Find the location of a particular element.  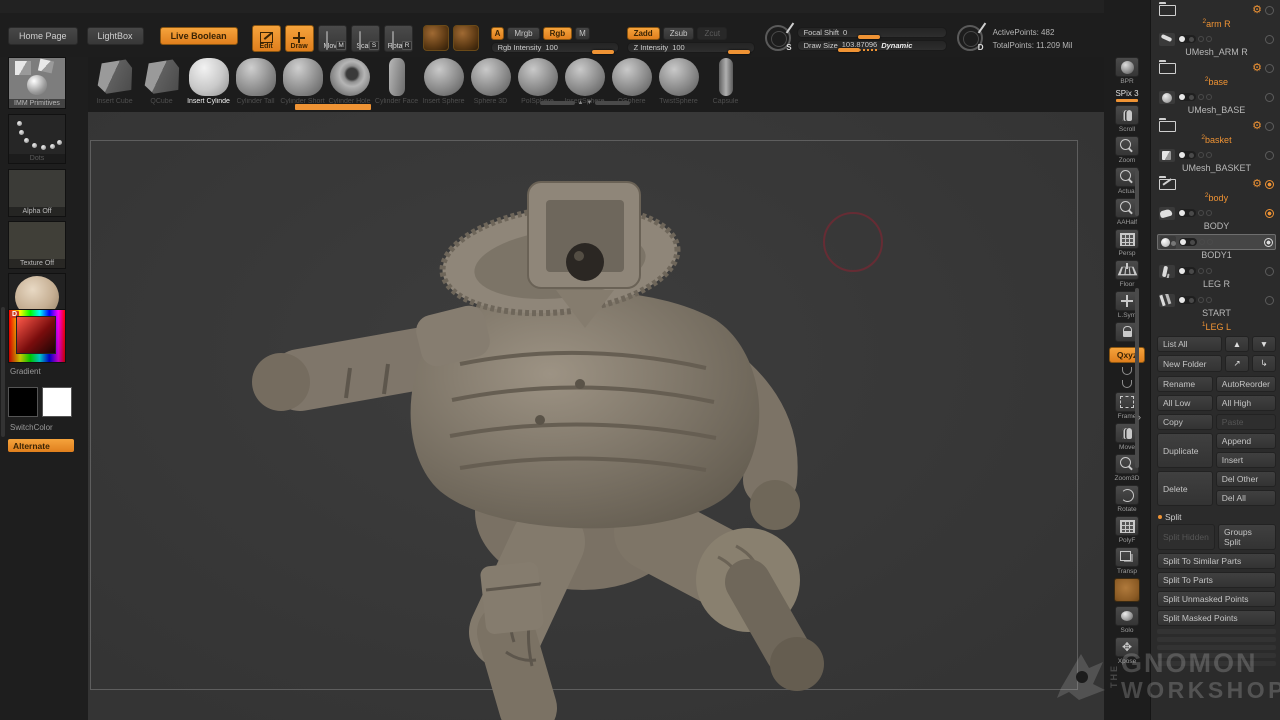

split-similar-parts-button: Split To Similar Parts is located at coordinates (1216, 561).